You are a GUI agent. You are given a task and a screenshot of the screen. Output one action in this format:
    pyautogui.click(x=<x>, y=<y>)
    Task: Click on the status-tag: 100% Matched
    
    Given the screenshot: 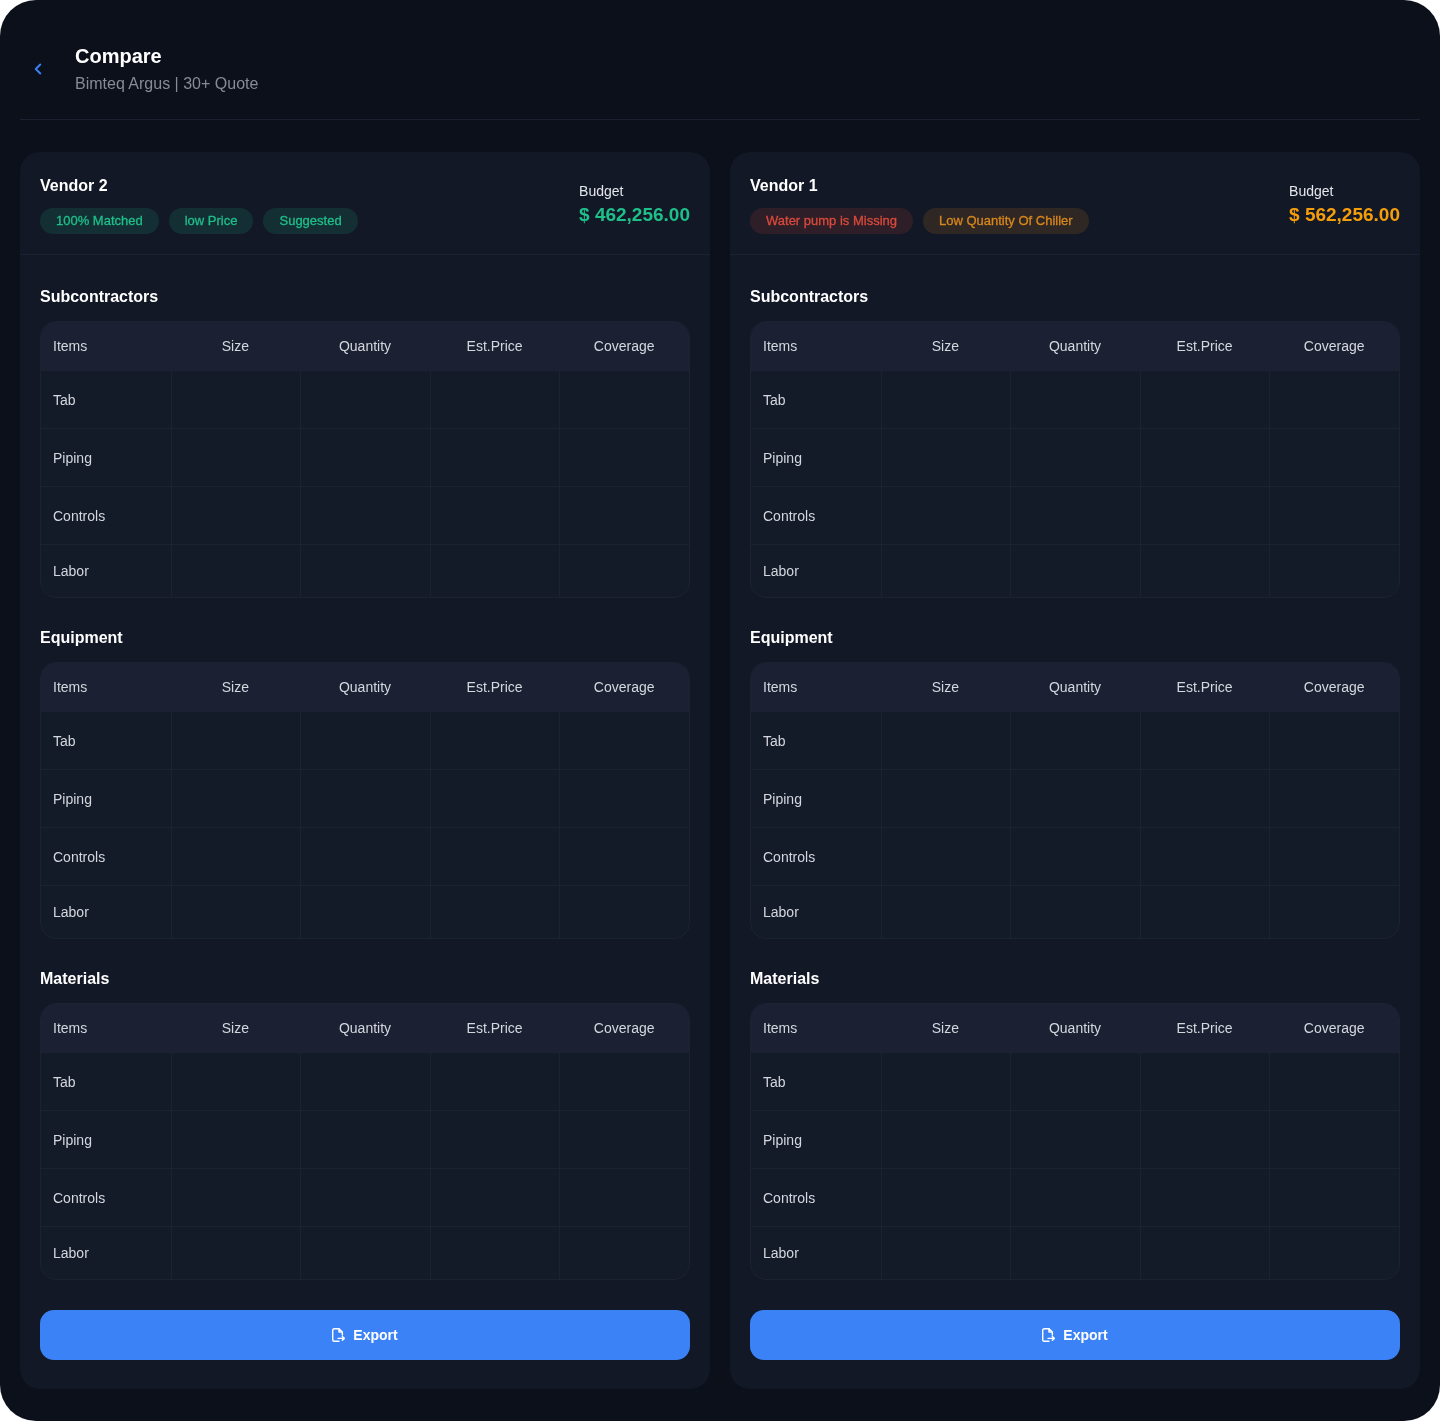 What is the action you would take?
    pyautogui.click(x=99, y=221)
    